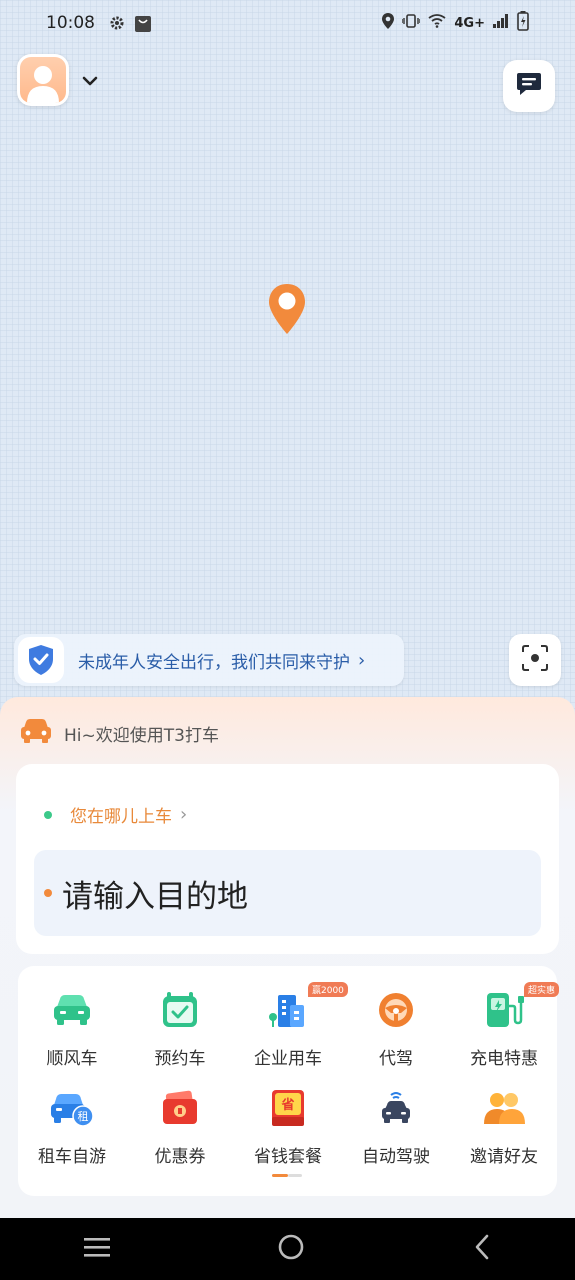  Describe the element at coordinates (396, 1010) in the screenshot. I see `steering-wheel-icon` at that location.